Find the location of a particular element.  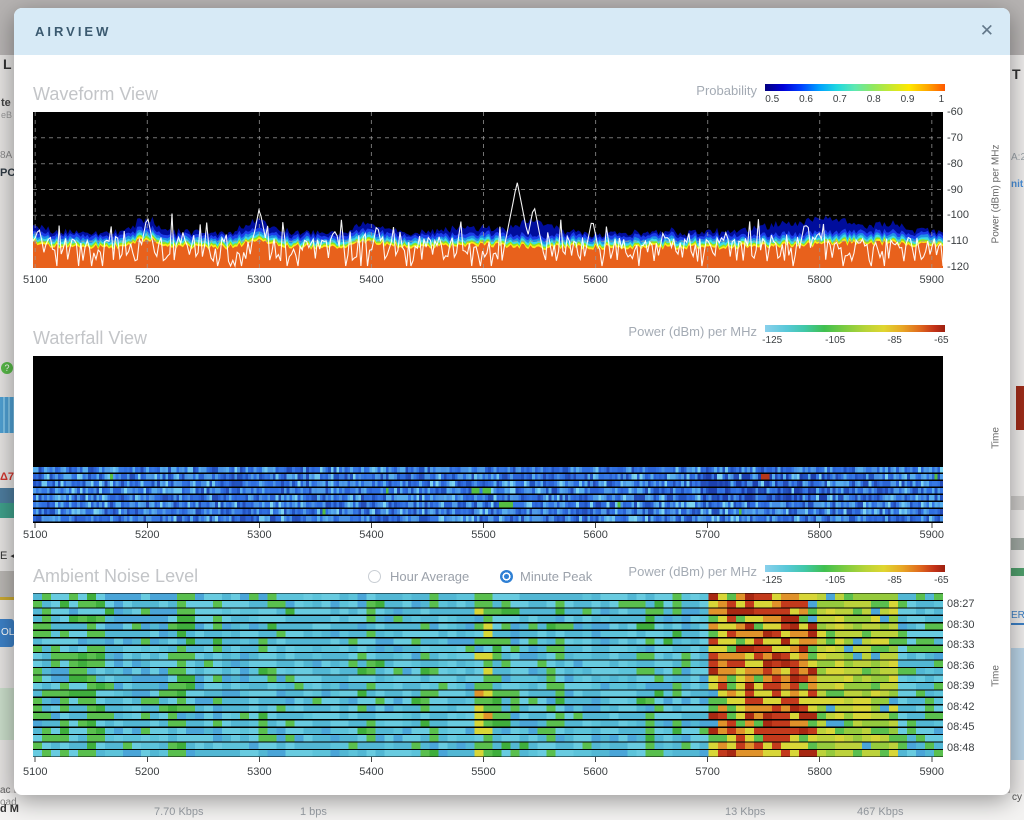

time-tick-label: 08:30 is located at coordinates (961, 624).